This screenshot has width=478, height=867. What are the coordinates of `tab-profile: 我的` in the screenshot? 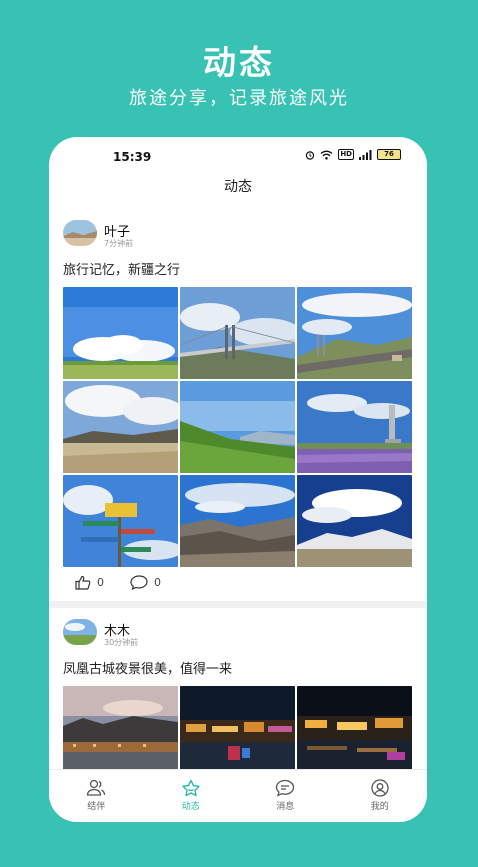 It's located at (380, 796).